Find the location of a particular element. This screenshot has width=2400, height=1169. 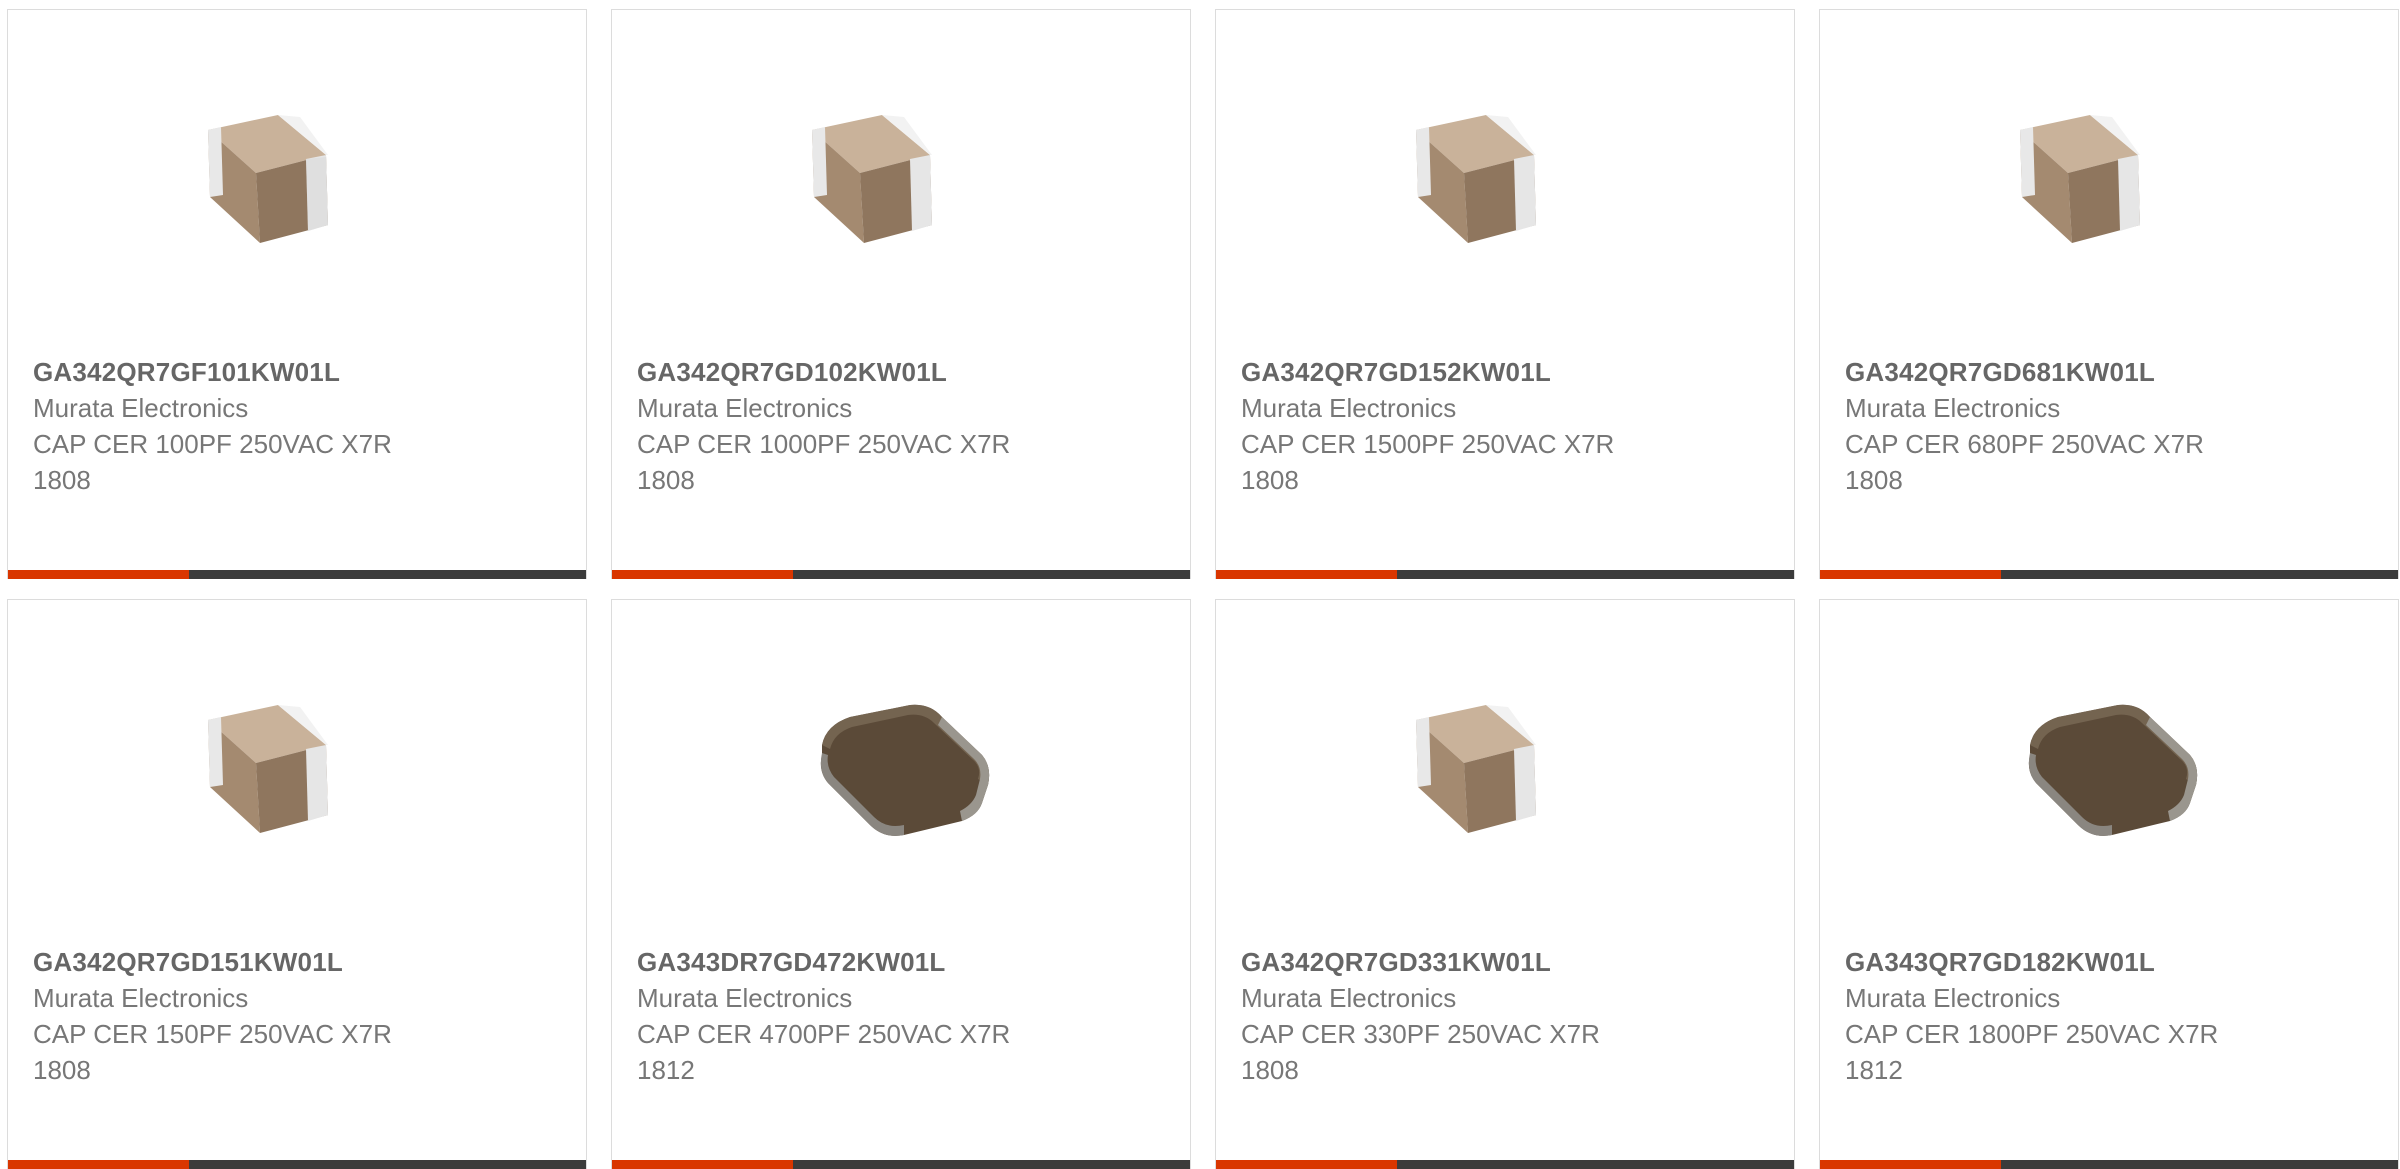

part-number-link: GA342QR7GD151KW01L is located at coordinates (293, 962).